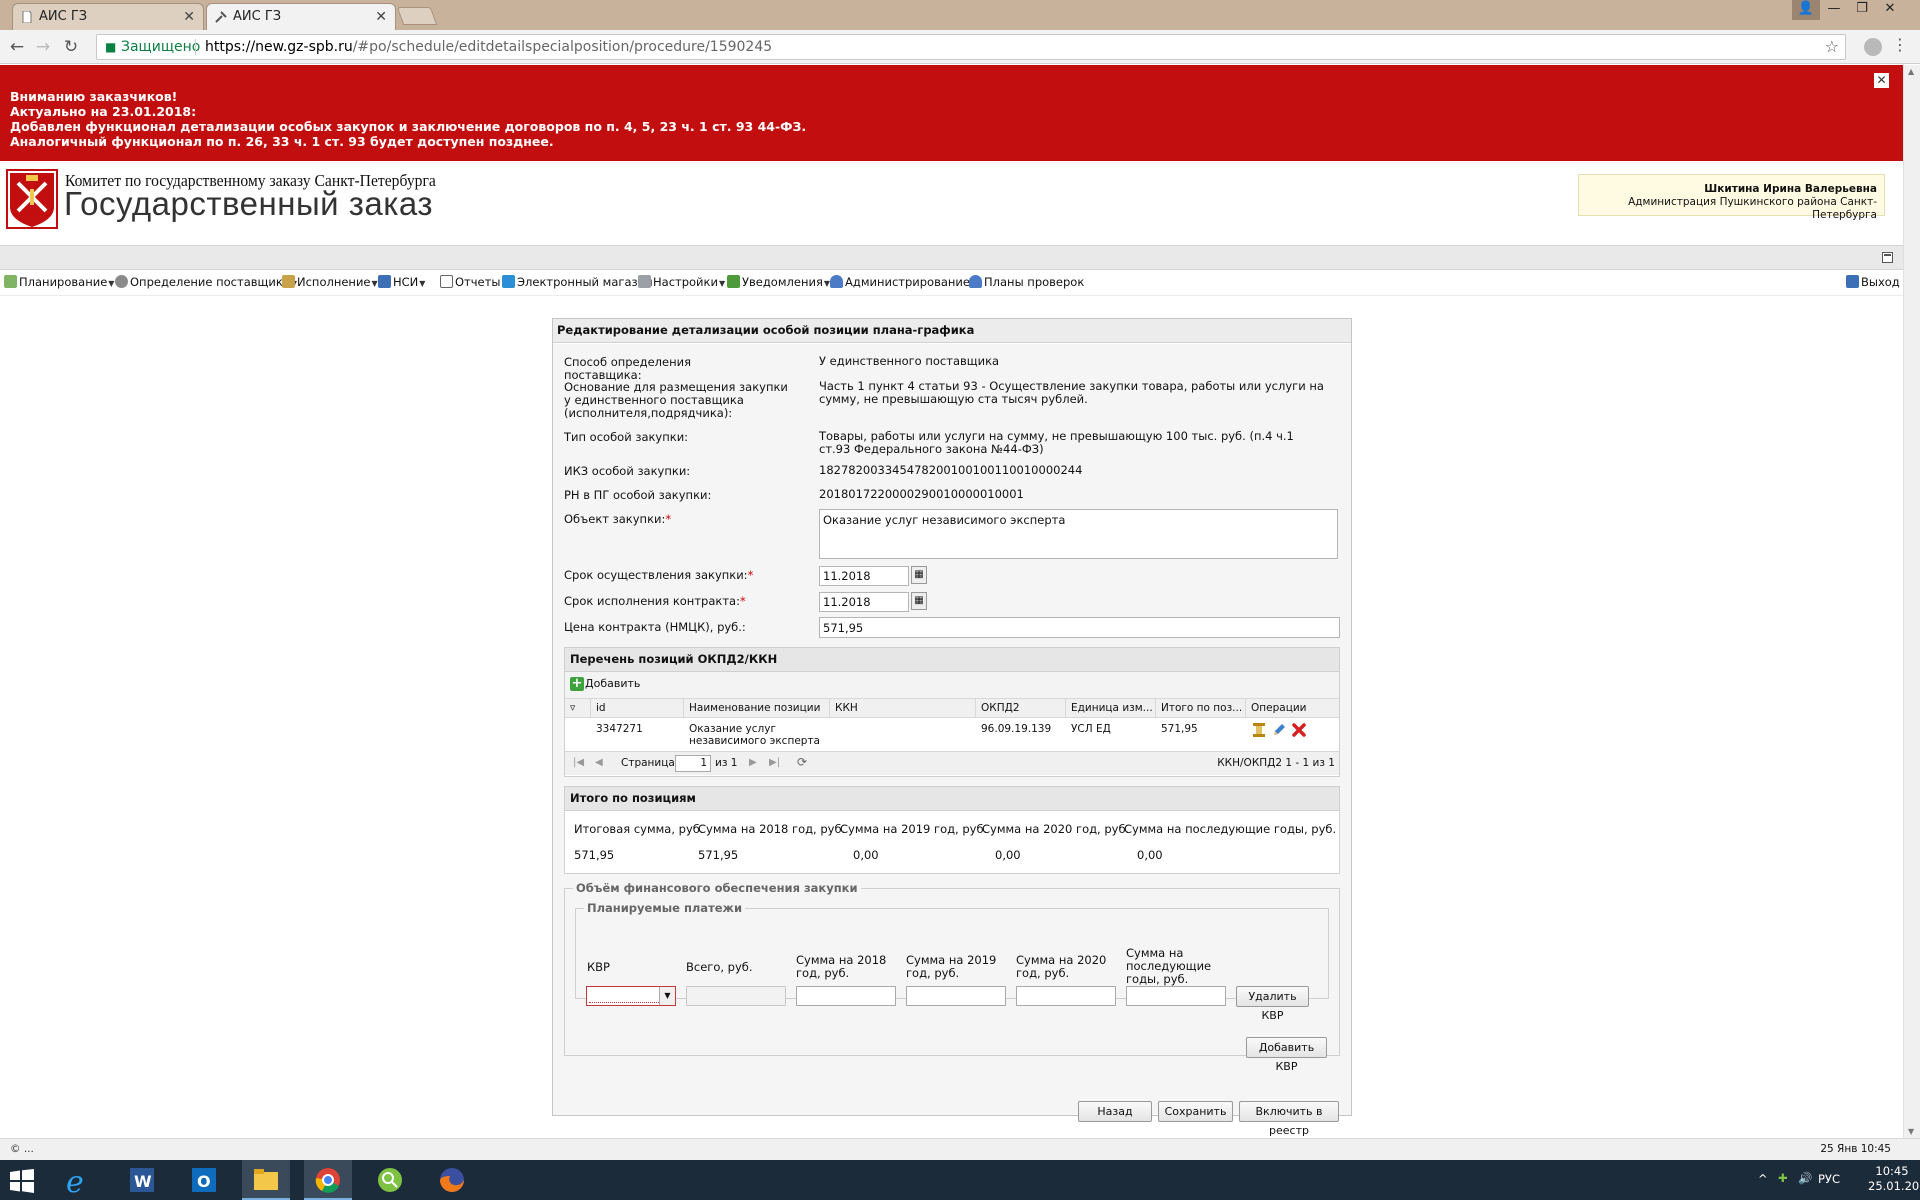  What do you see at coordinates (417, 16) in the screenshot?
I see `new-tab-button` at bounding box center [417, 16].